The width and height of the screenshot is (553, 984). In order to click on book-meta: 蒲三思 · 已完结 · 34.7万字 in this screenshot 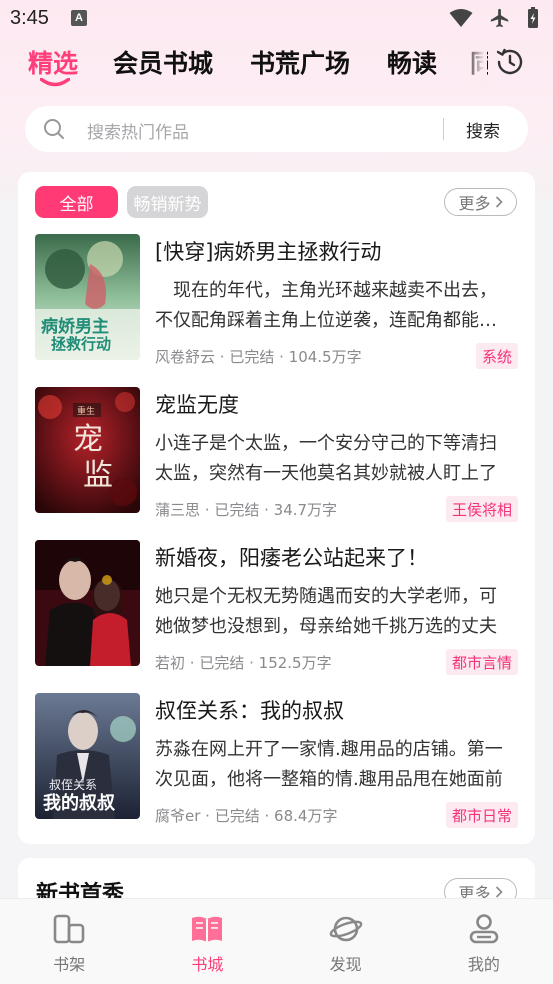, I will do `click(246, 510)`.